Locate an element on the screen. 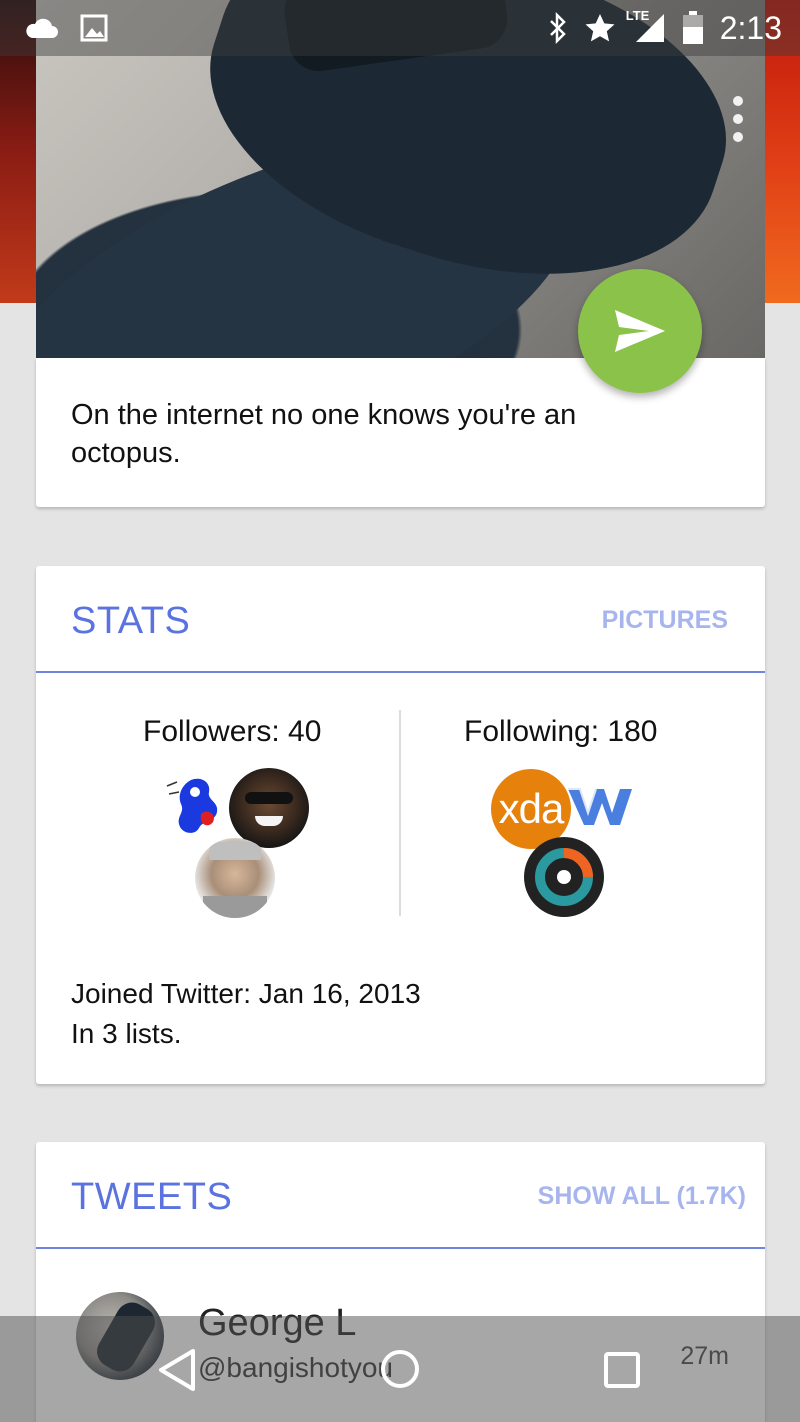  recents-button is located at coordinates (622, 1370).